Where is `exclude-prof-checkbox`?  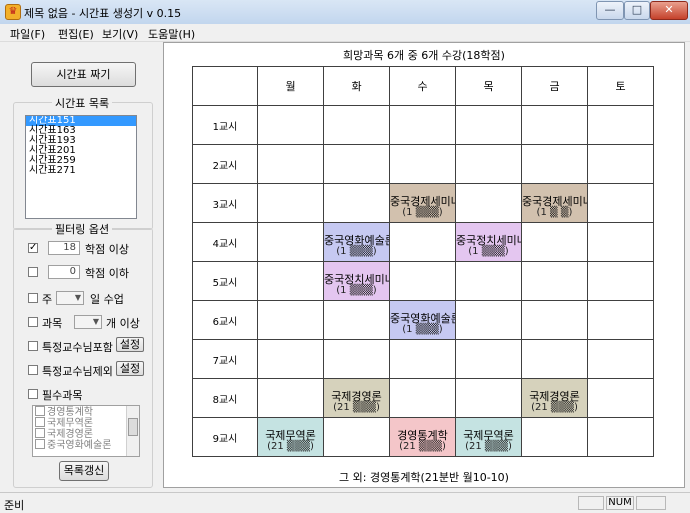 exclude-prof-checkbox is located at coordinates (33, 370).